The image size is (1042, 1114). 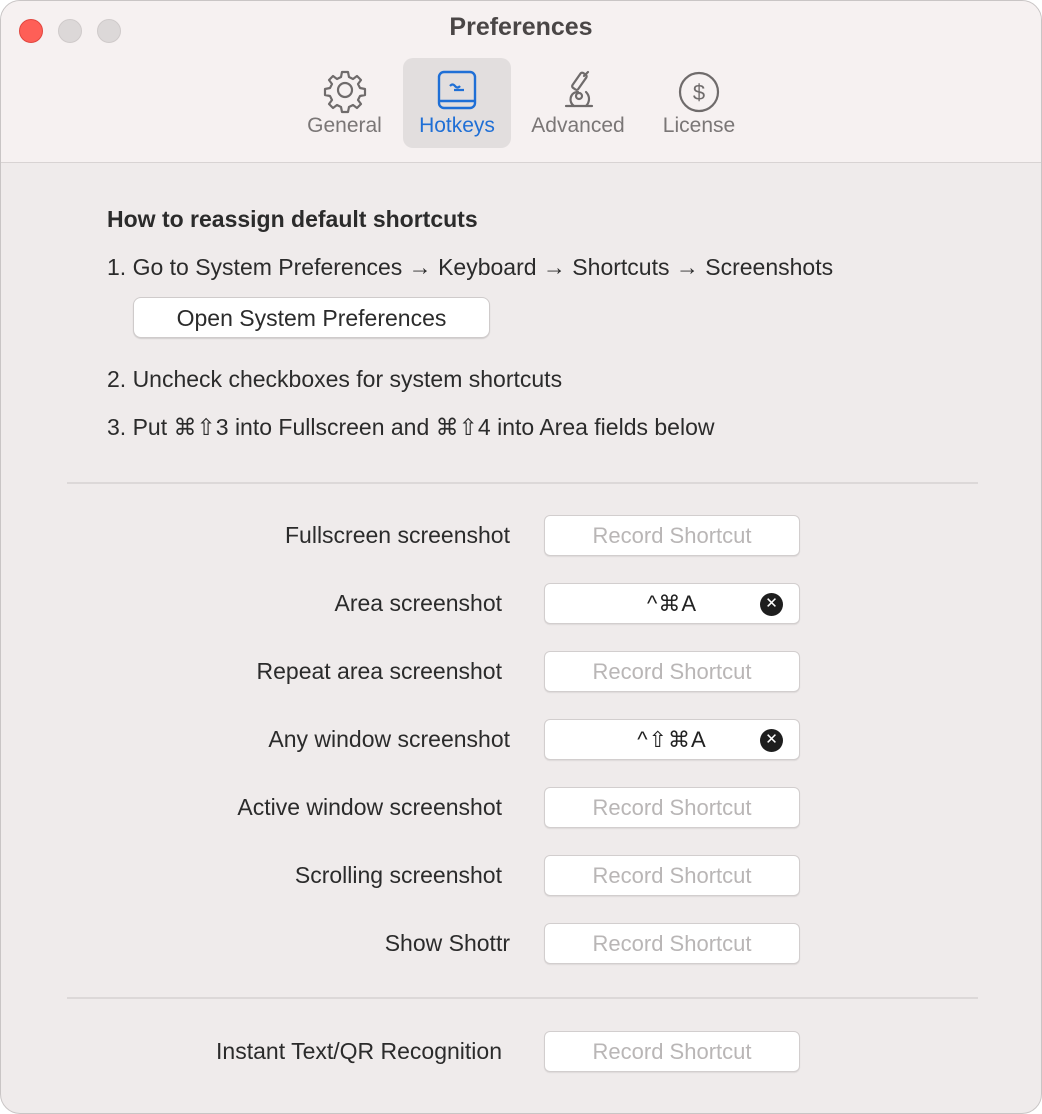 I want to click on keyboard-icon, so click(x=457, y=90).